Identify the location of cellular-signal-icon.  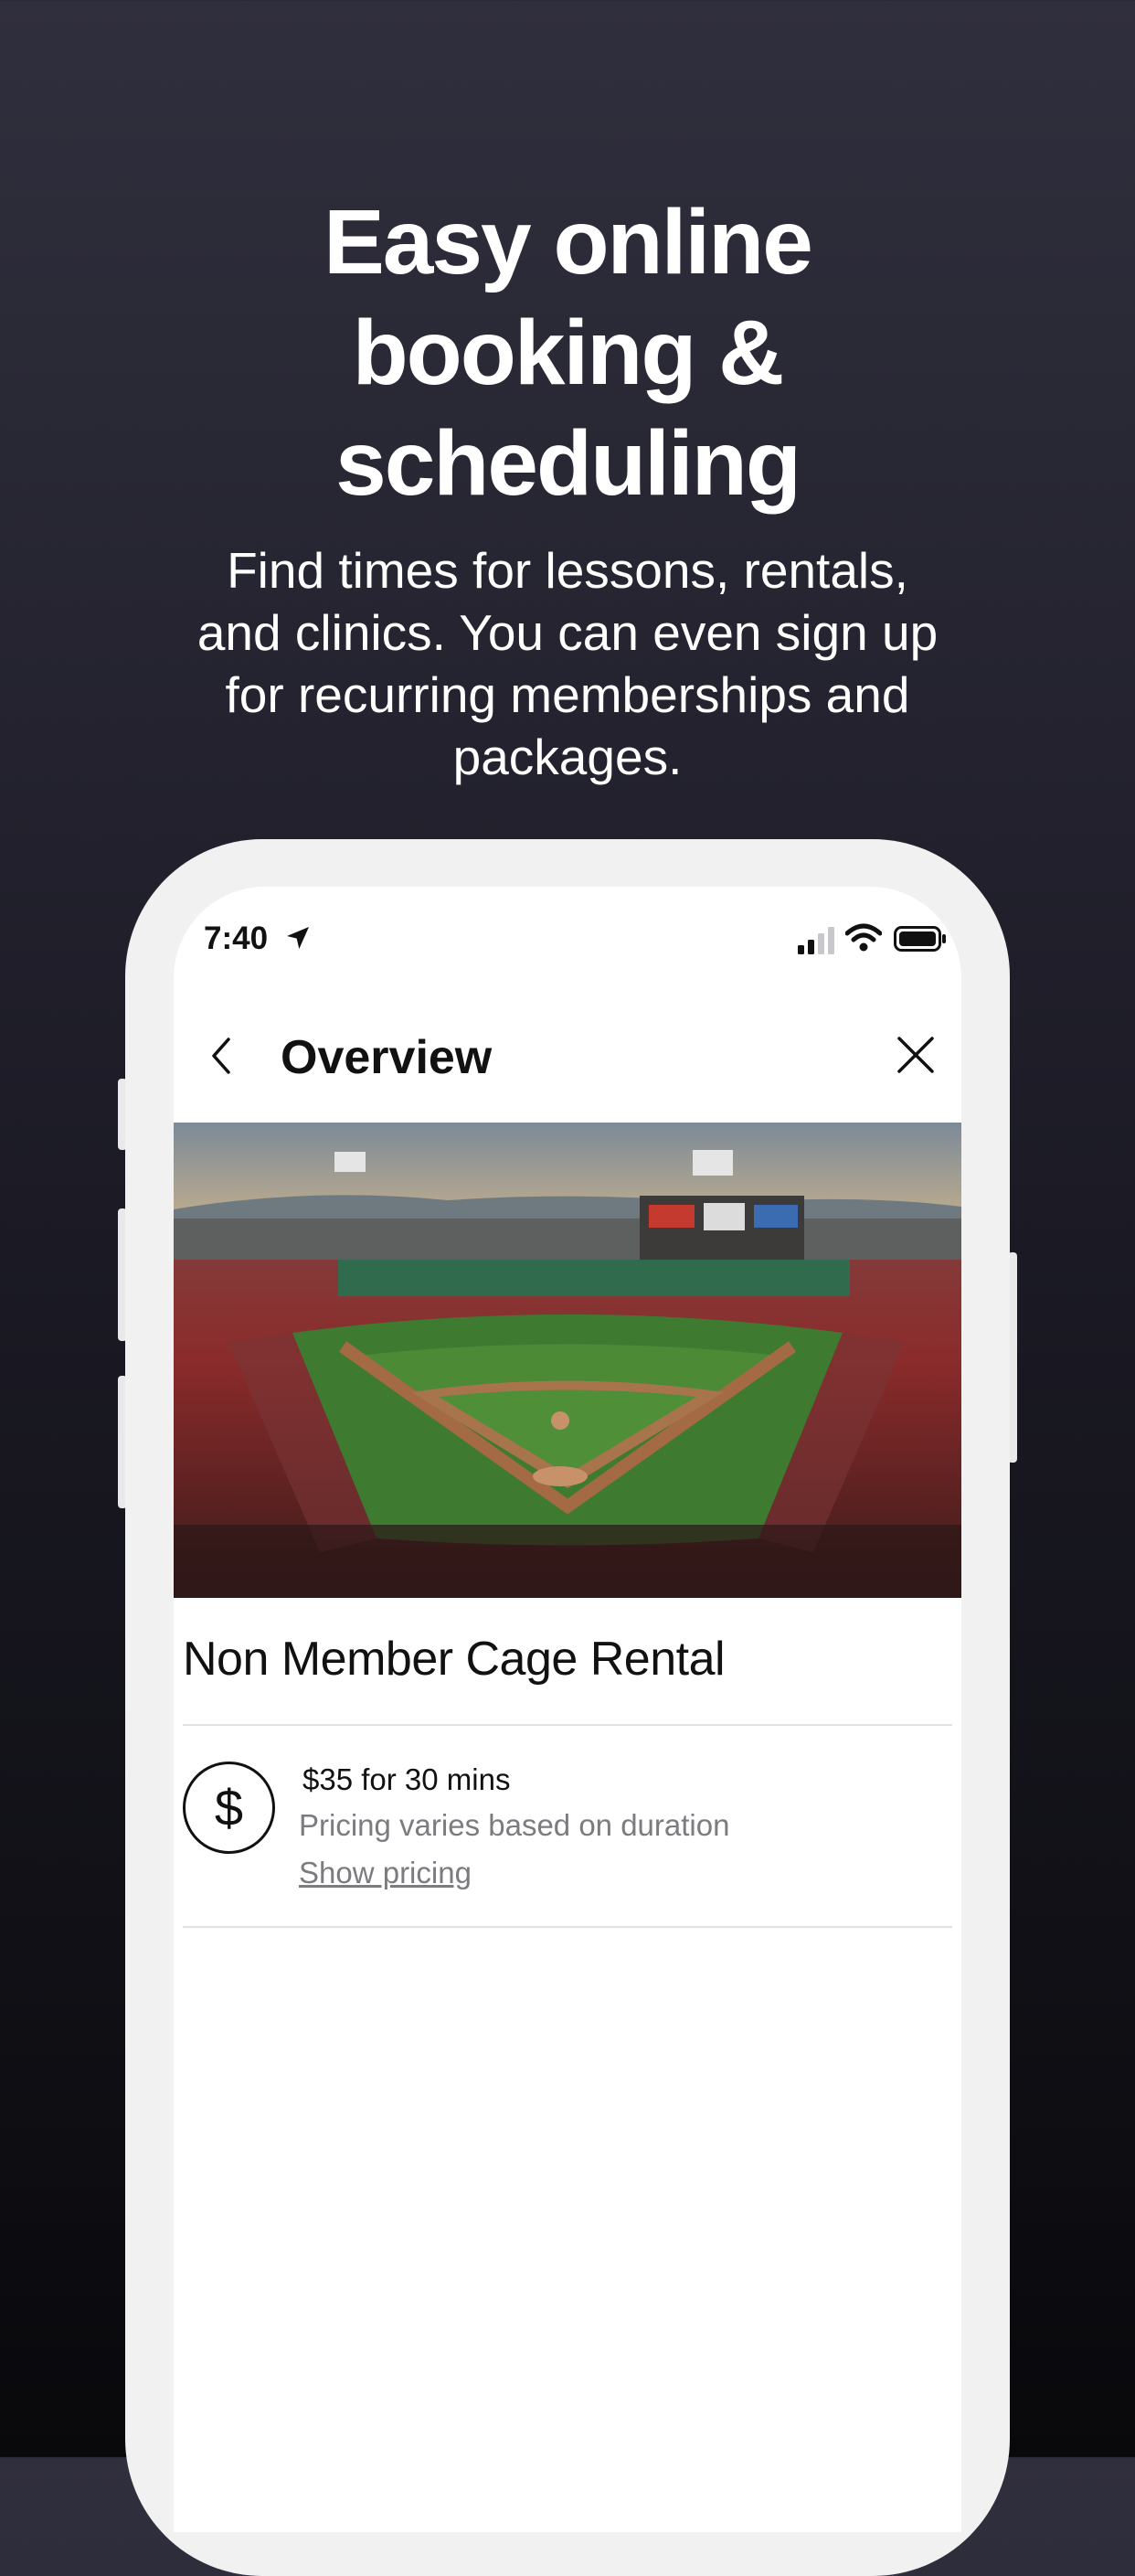
(816, 941).